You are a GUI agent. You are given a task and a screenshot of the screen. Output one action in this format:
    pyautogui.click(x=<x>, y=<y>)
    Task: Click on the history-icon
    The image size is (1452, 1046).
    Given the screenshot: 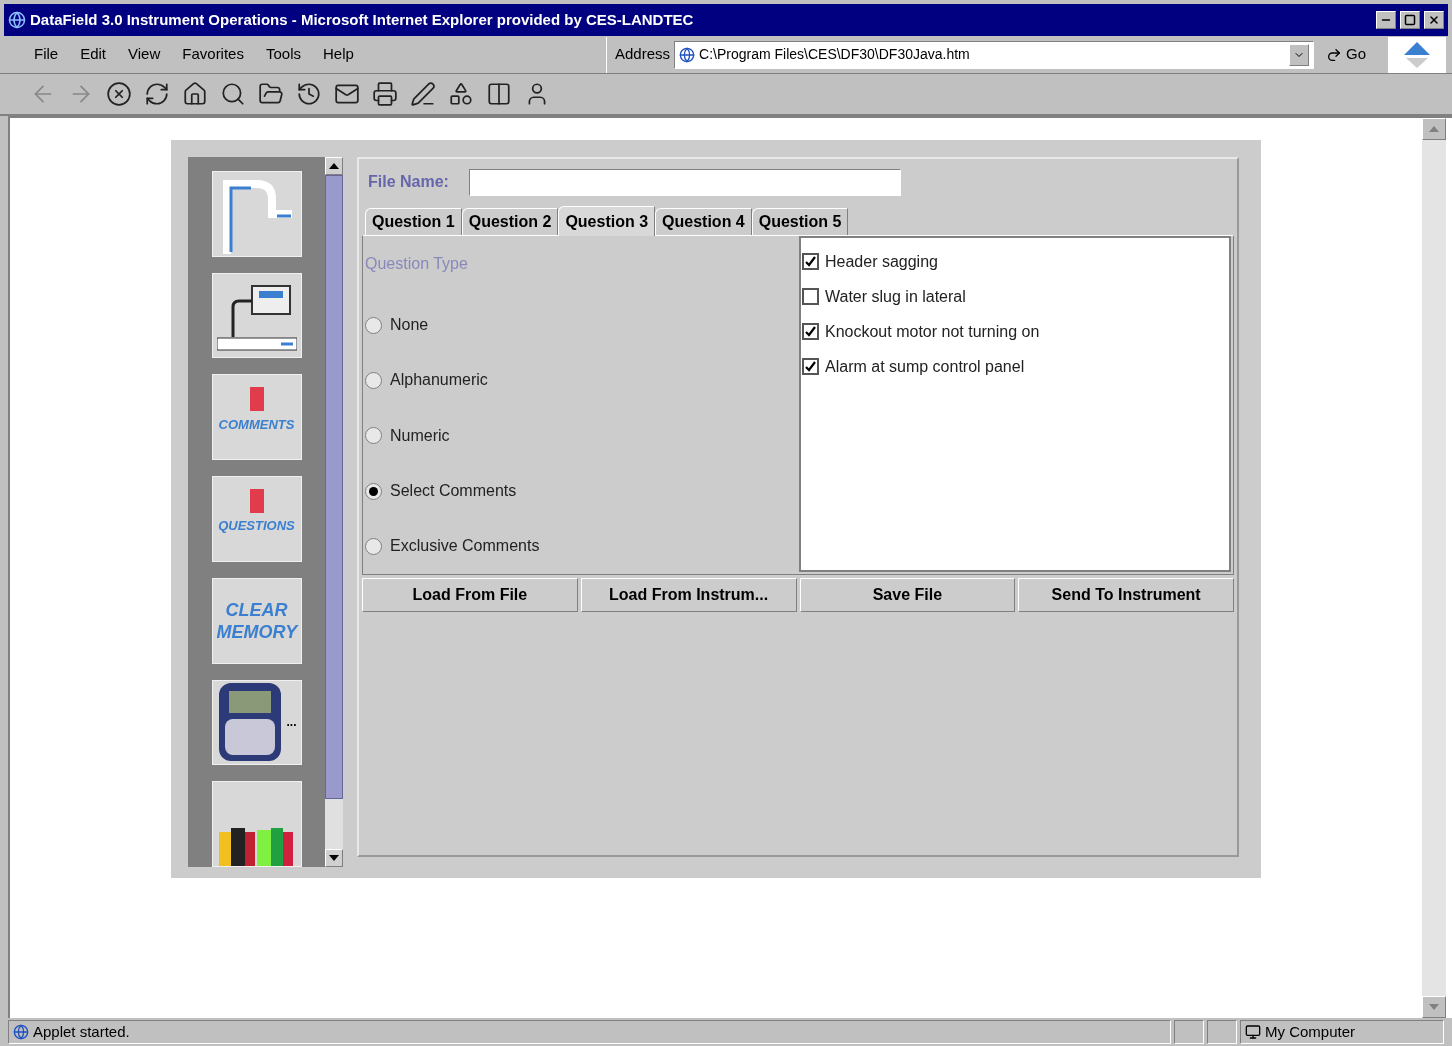 What is the action you would take?
    pyautogui.click(x=309, y=94)
    